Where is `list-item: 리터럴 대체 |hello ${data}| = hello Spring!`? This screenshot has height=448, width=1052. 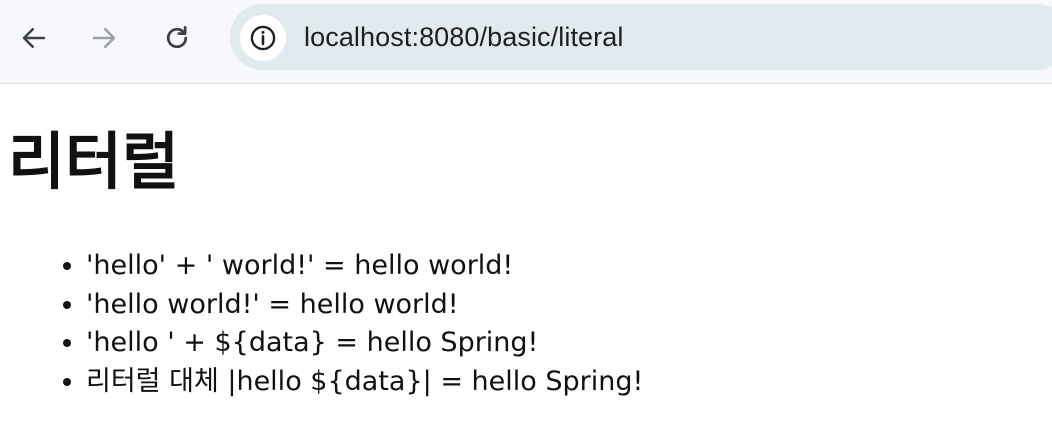
list-item: 리터럴 대체 |hello ${data}| = hello Spring! is located at coordinates (364, 382).